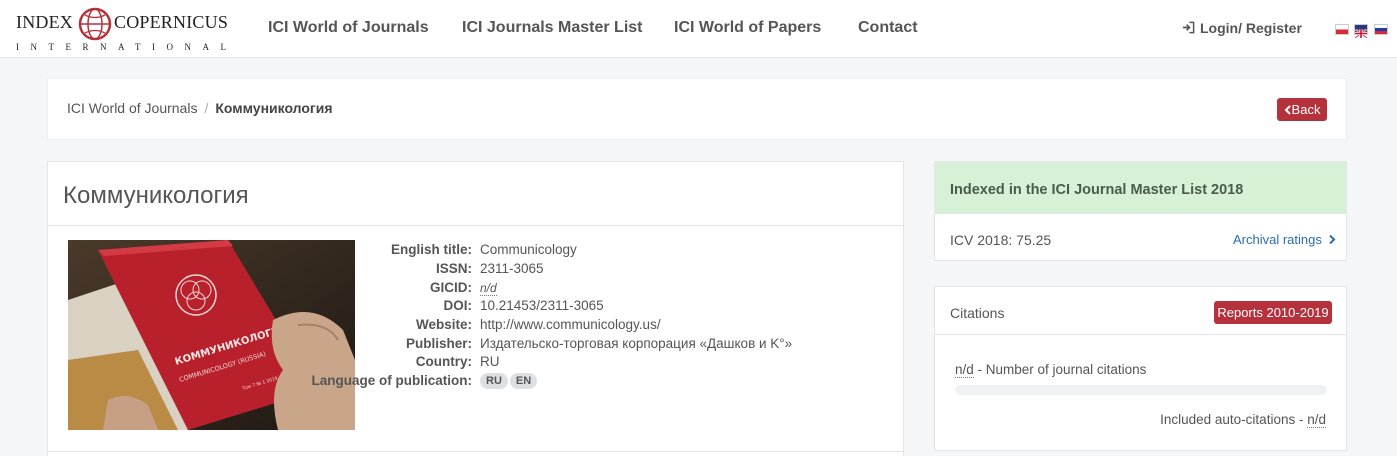  Describe the element at coordinates (542, 305) in the screenshot. I see `field-value: 10.21453/2311-3065` at that location.